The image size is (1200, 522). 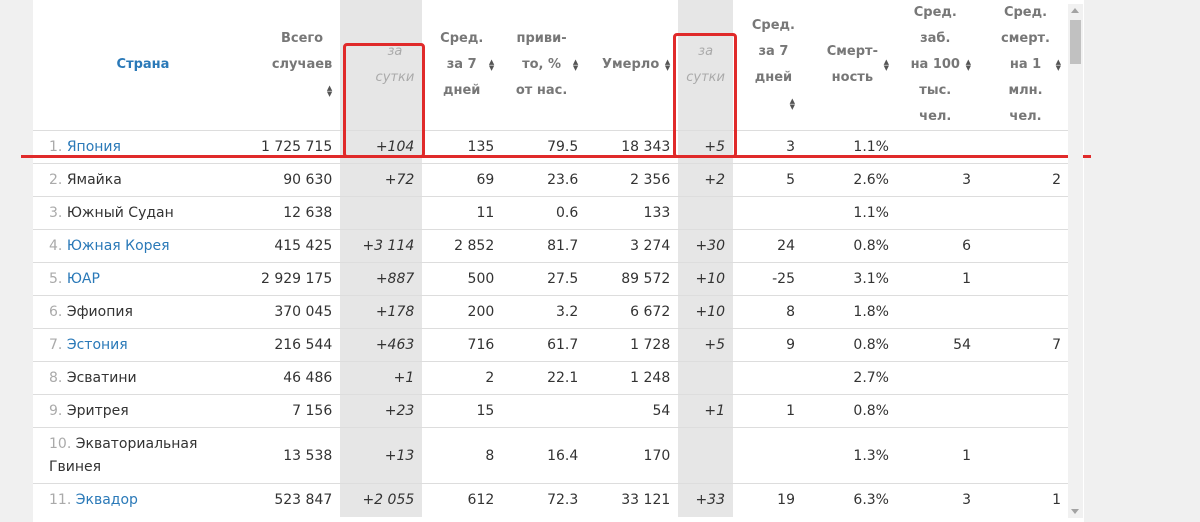 I want to click on cell-total-cases: 523 847, so click(x=297, y=500).